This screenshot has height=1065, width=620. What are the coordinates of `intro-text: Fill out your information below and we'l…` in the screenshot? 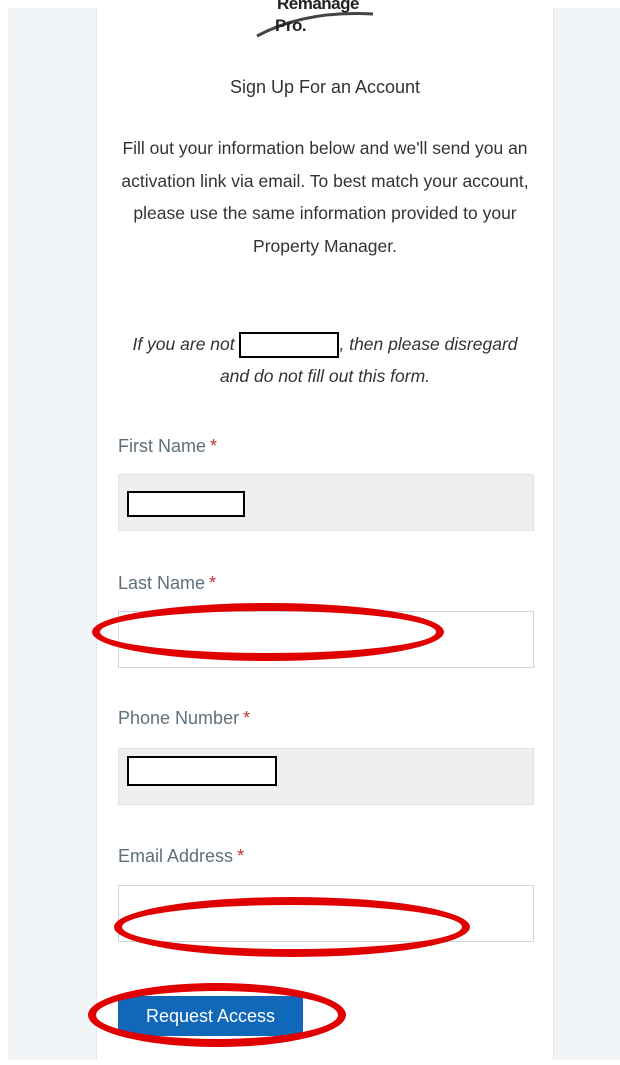 It's located at (325, 197).